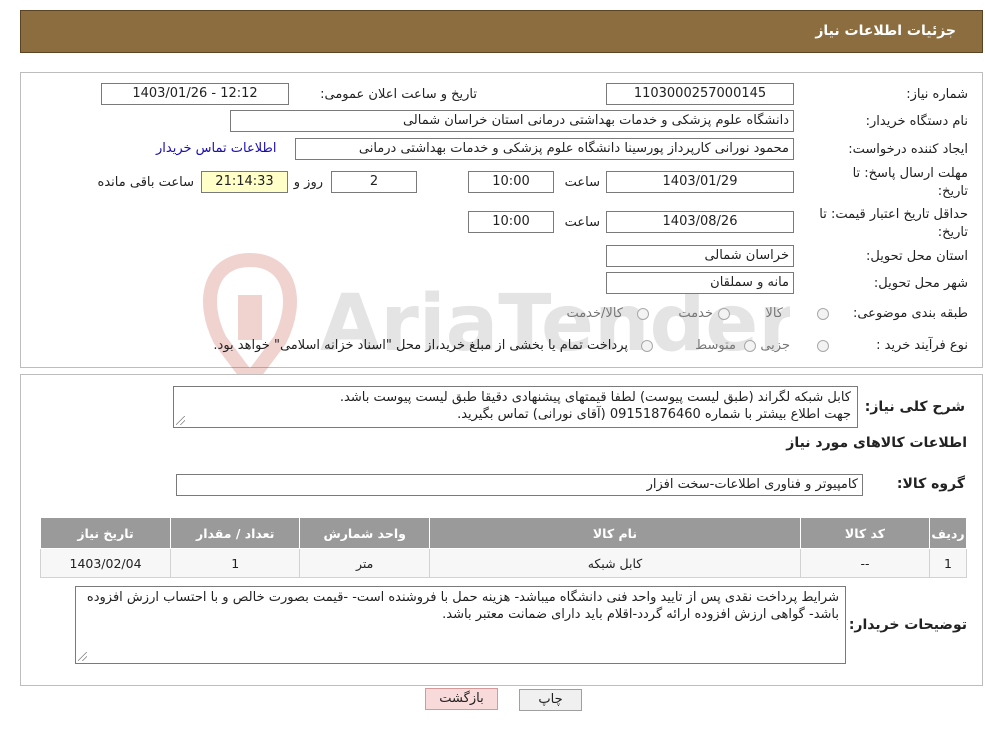 Image resolution: width=985 pixels, height=733 pixels. Describe the element at coordinates (700, 222) in the screenshot. I see `validity-date-field: 1403/08/26` at that location.